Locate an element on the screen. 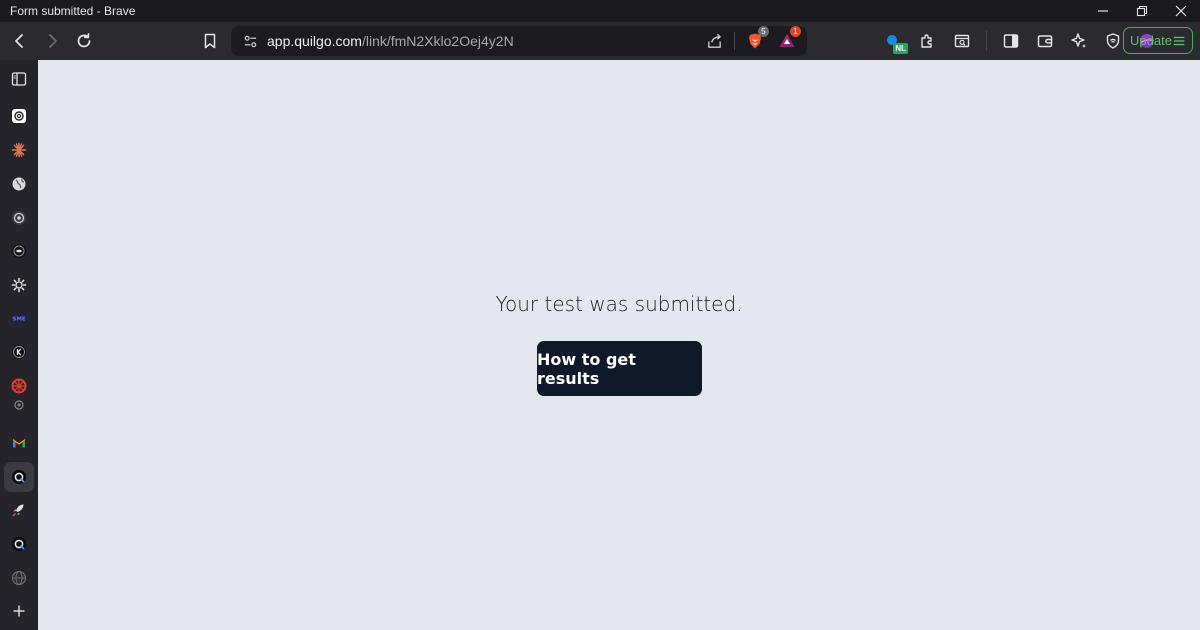  svg-text: SME is located at coordinates (18, 319).